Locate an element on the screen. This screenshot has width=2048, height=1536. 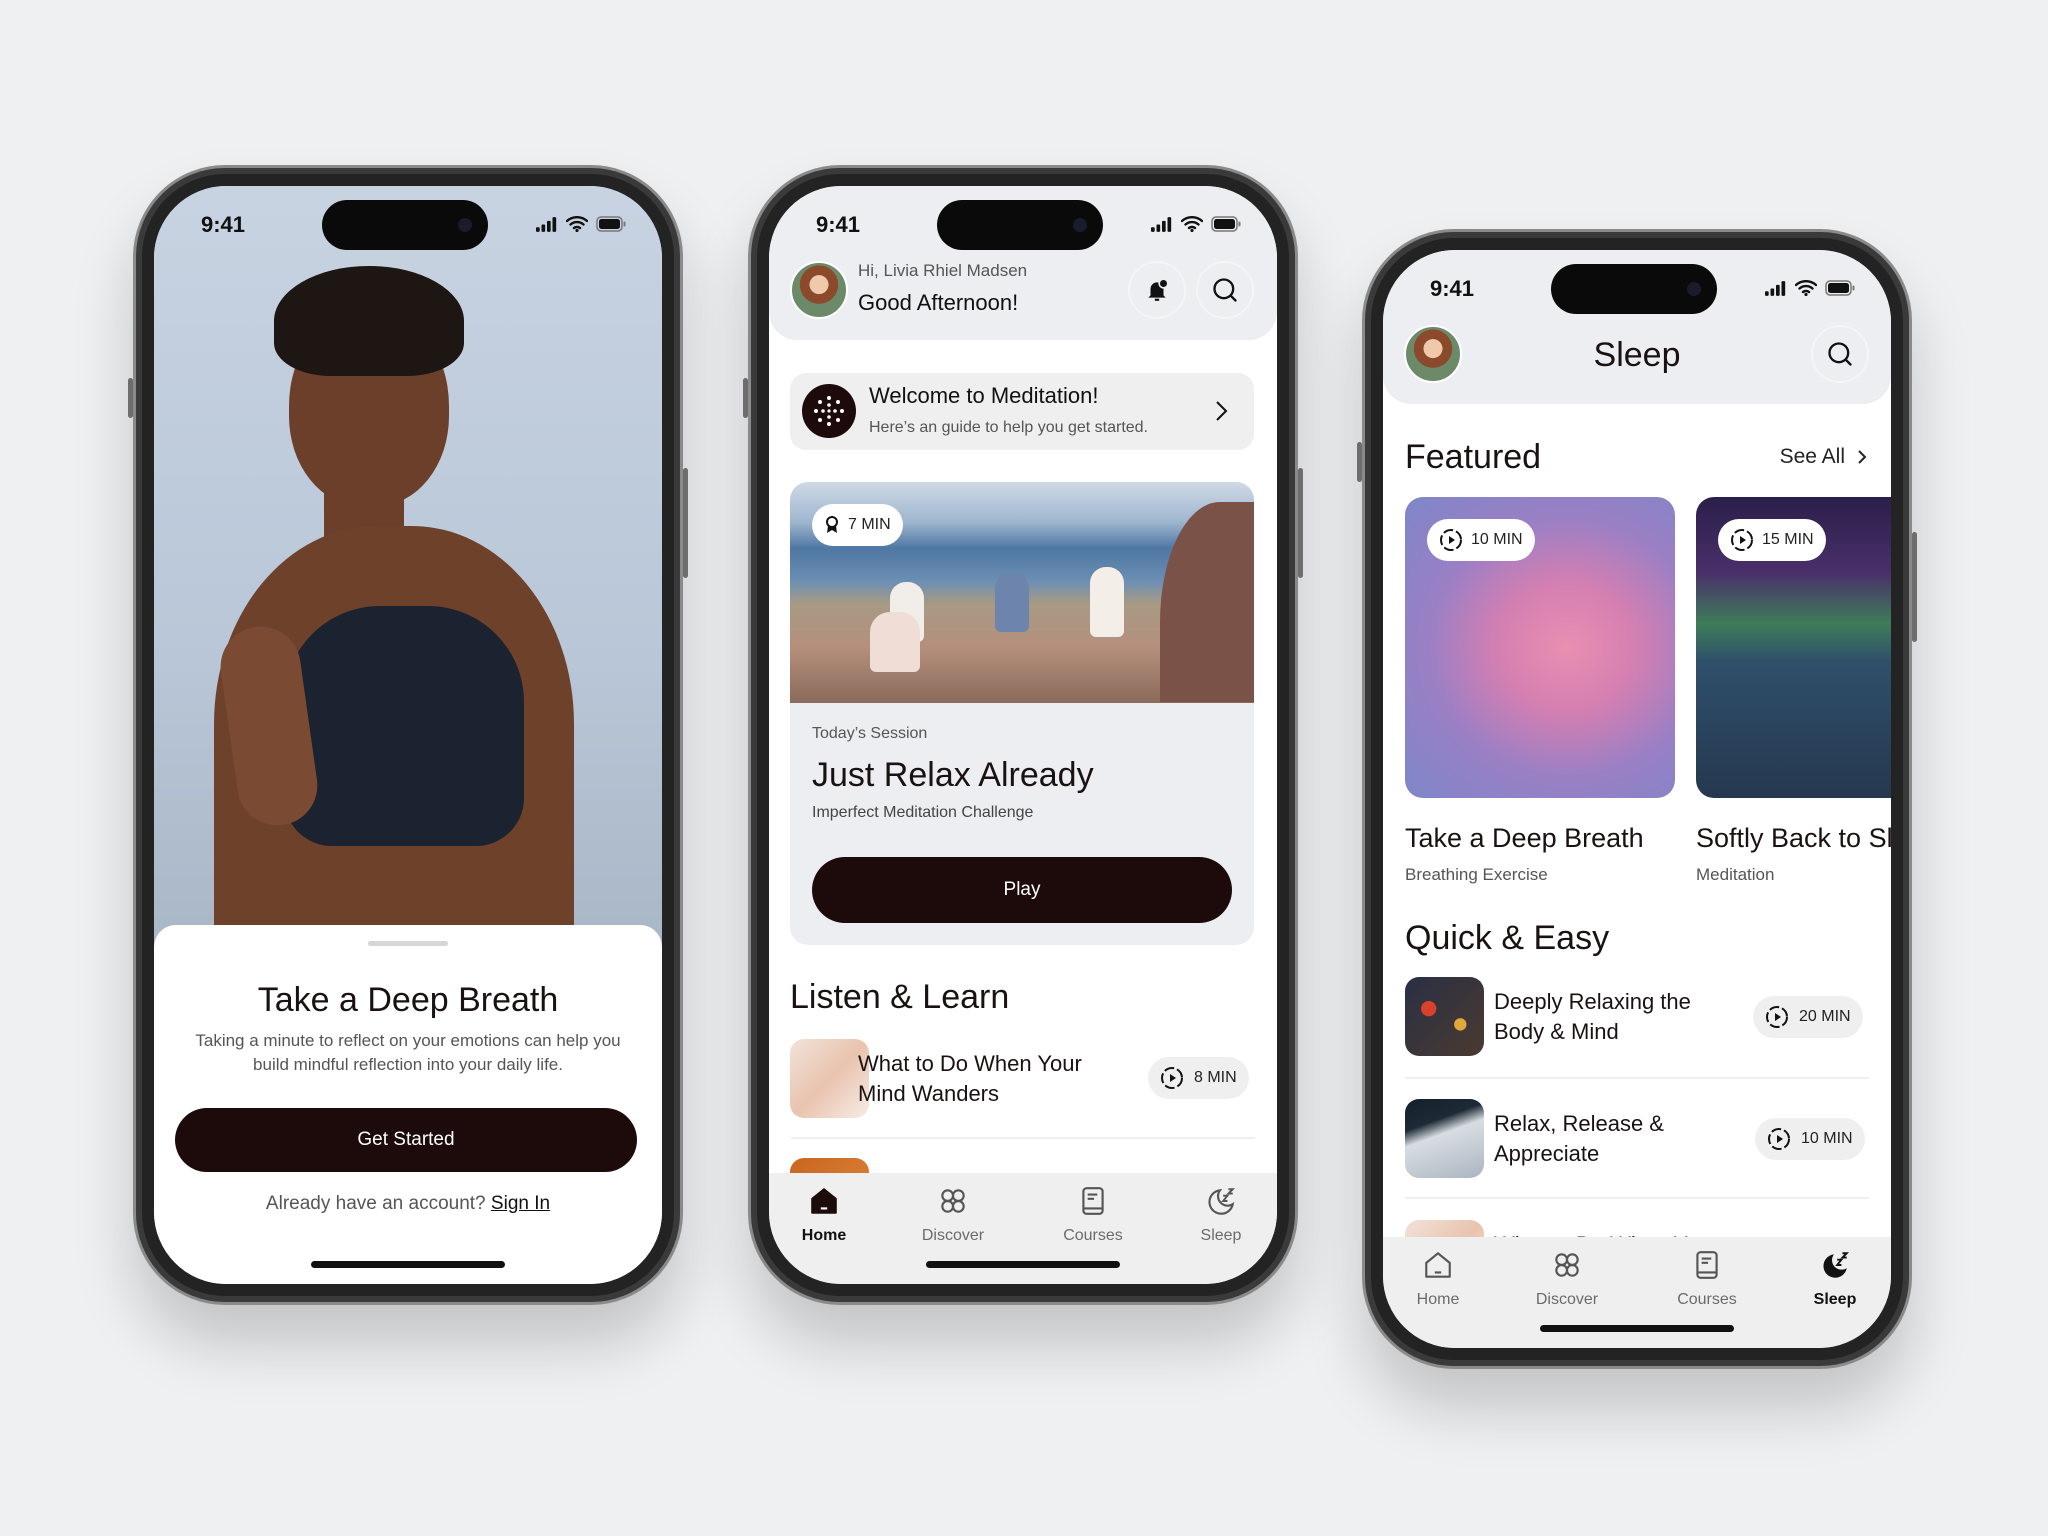
item-title: Relax, Release & Appreciate is located at coordinates (1579, 1138).